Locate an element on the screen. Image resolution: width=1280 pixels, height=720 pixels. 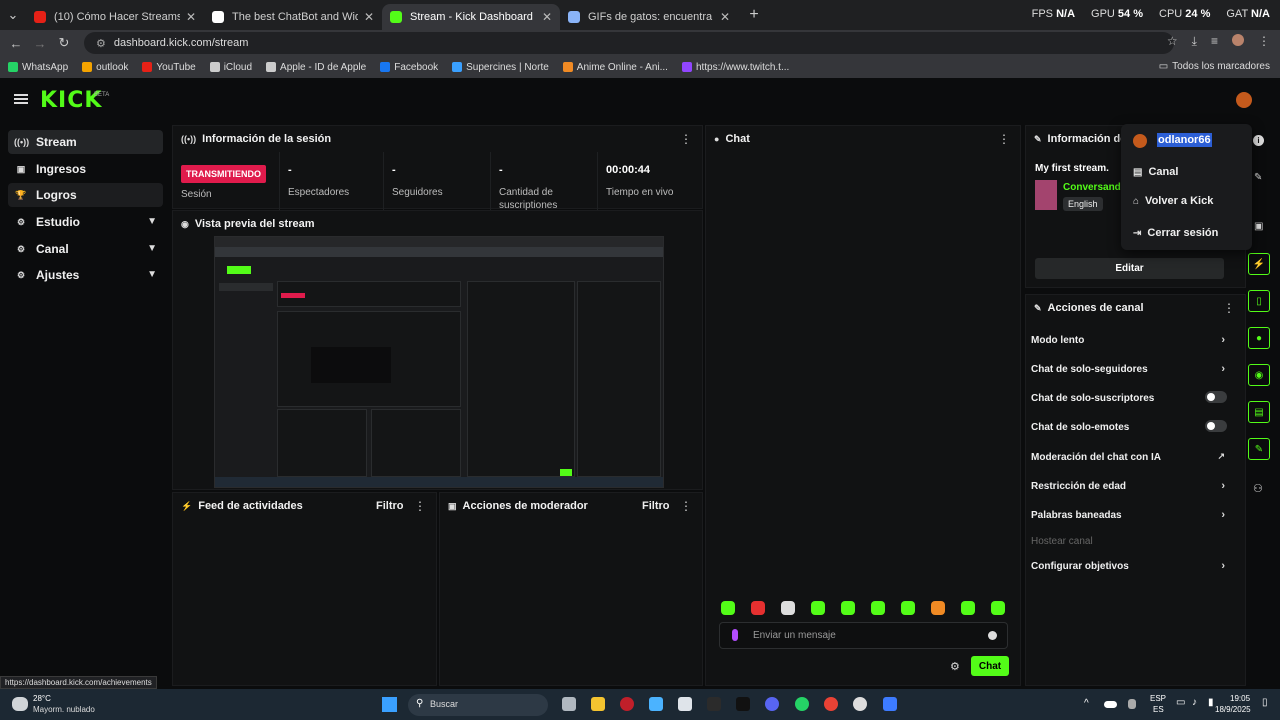
toggle-switch is located at coordinates (1216, 397).